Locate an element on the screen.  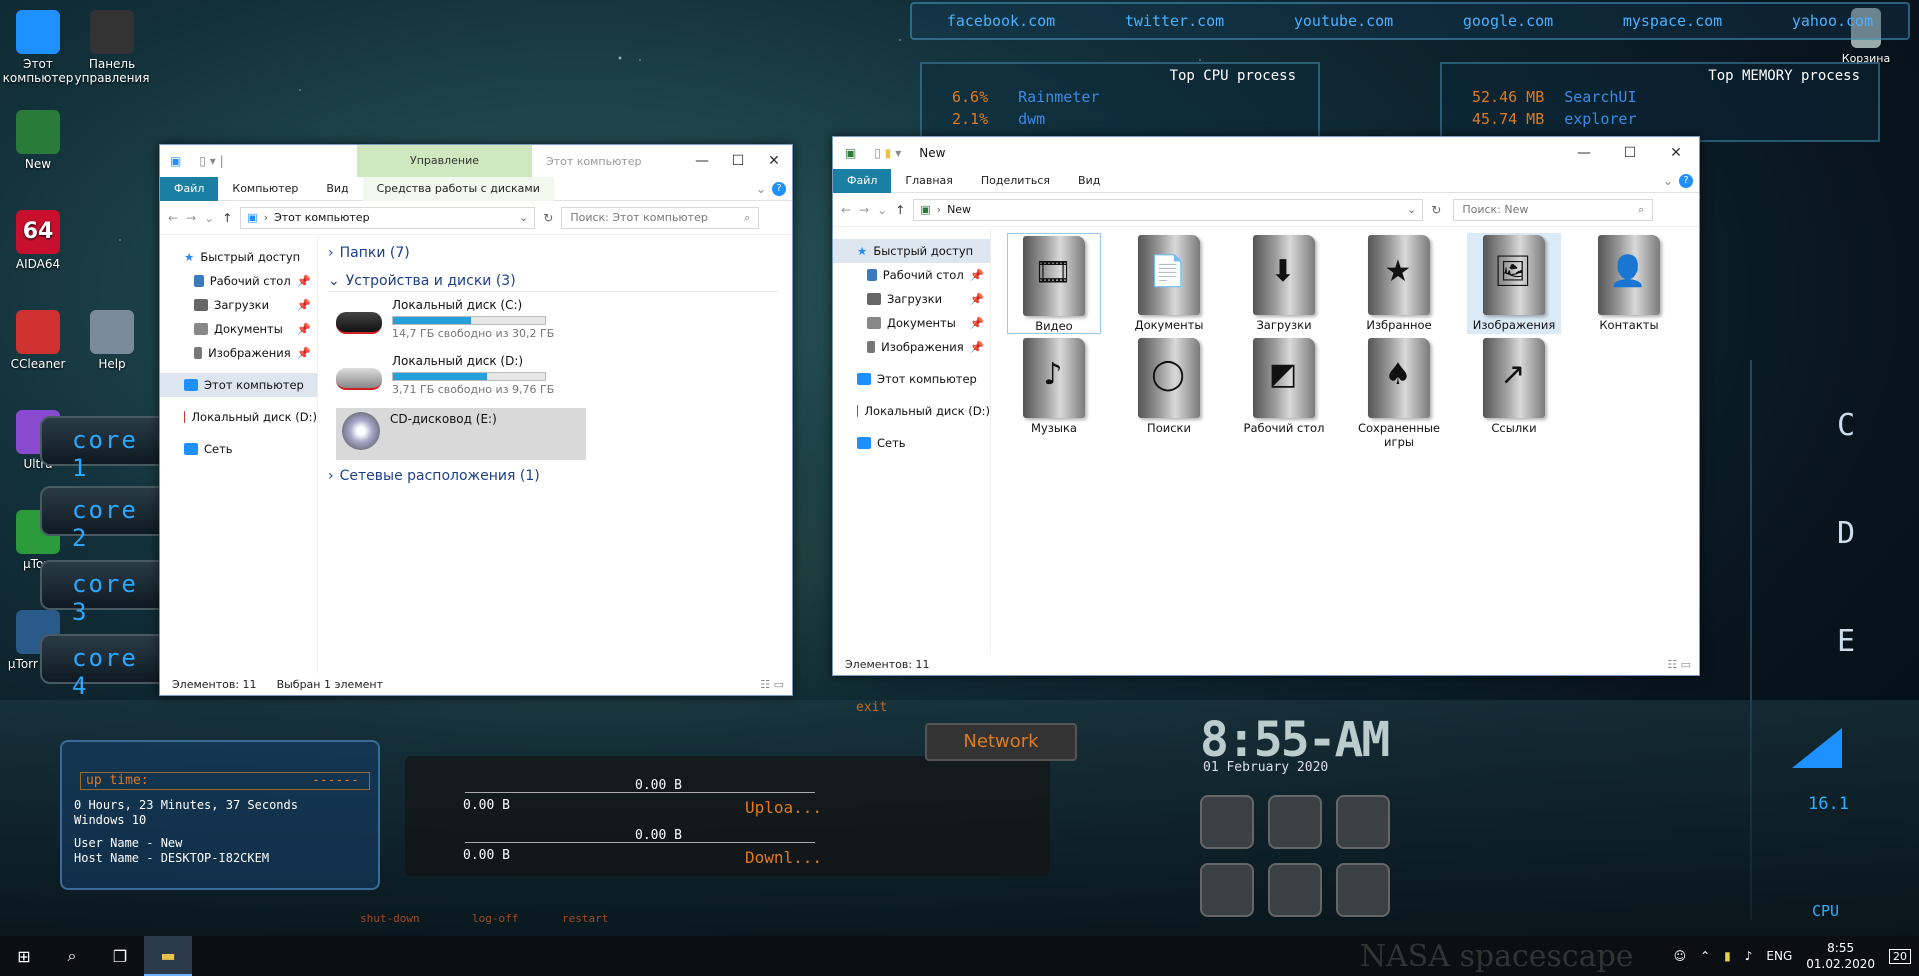
taskbar-explorer-button: ▬ is located at coordinates (168, 956).